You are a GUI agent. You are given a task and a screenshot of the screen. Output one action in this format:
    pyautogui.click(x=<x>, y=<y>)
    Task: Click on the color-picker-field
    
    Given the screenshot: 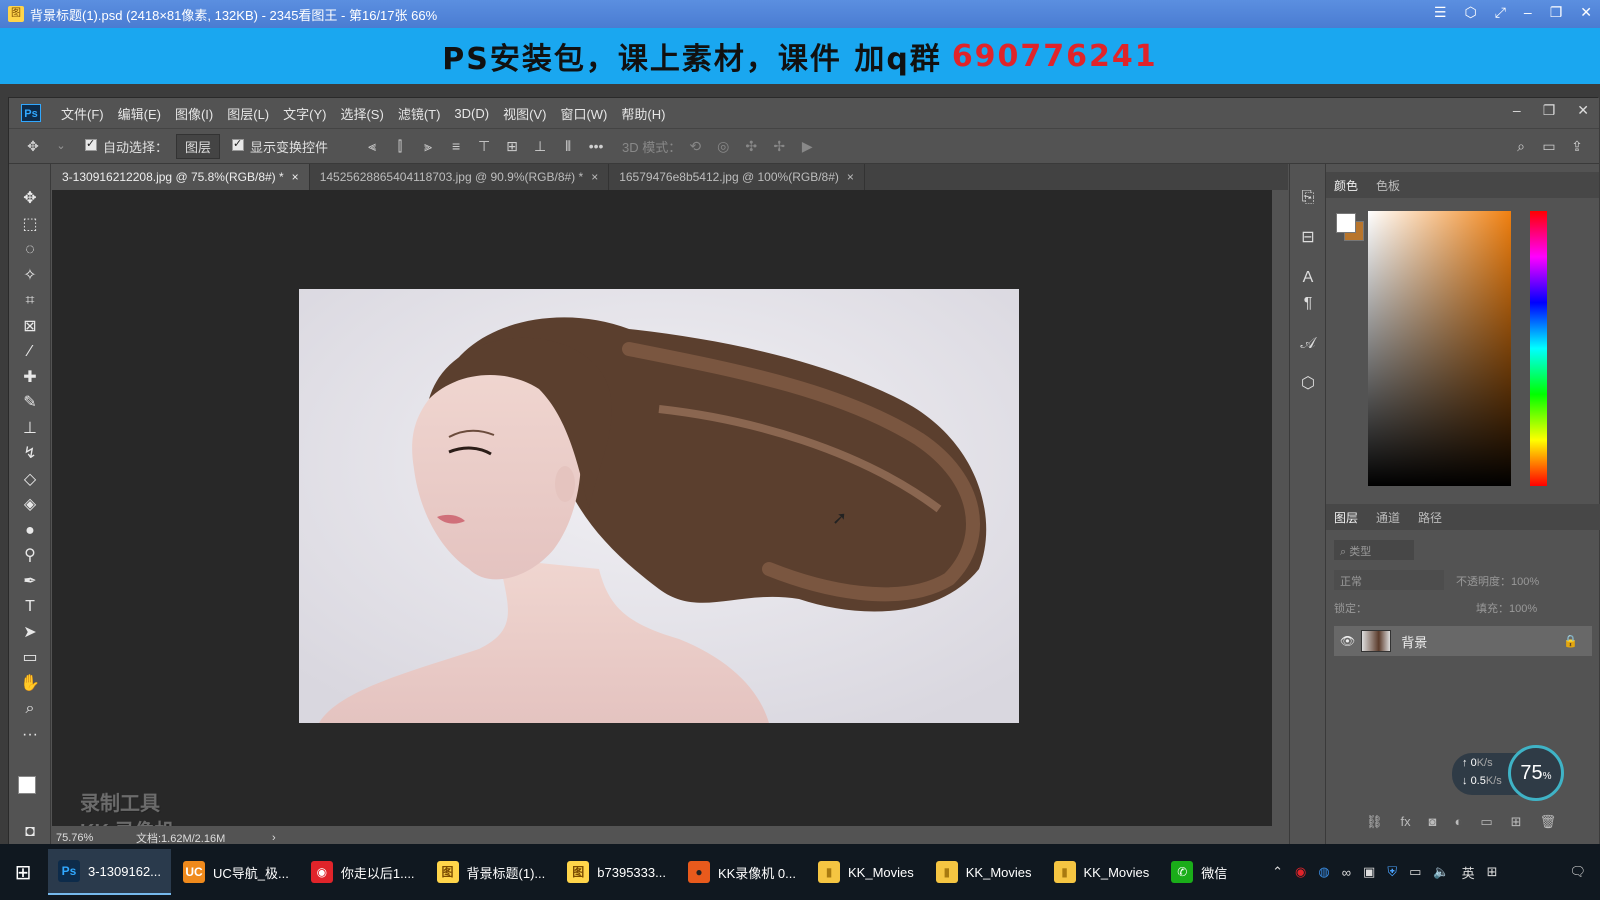 What is the action you would take?
    pyautogui.click(x=1439, y=348)
    